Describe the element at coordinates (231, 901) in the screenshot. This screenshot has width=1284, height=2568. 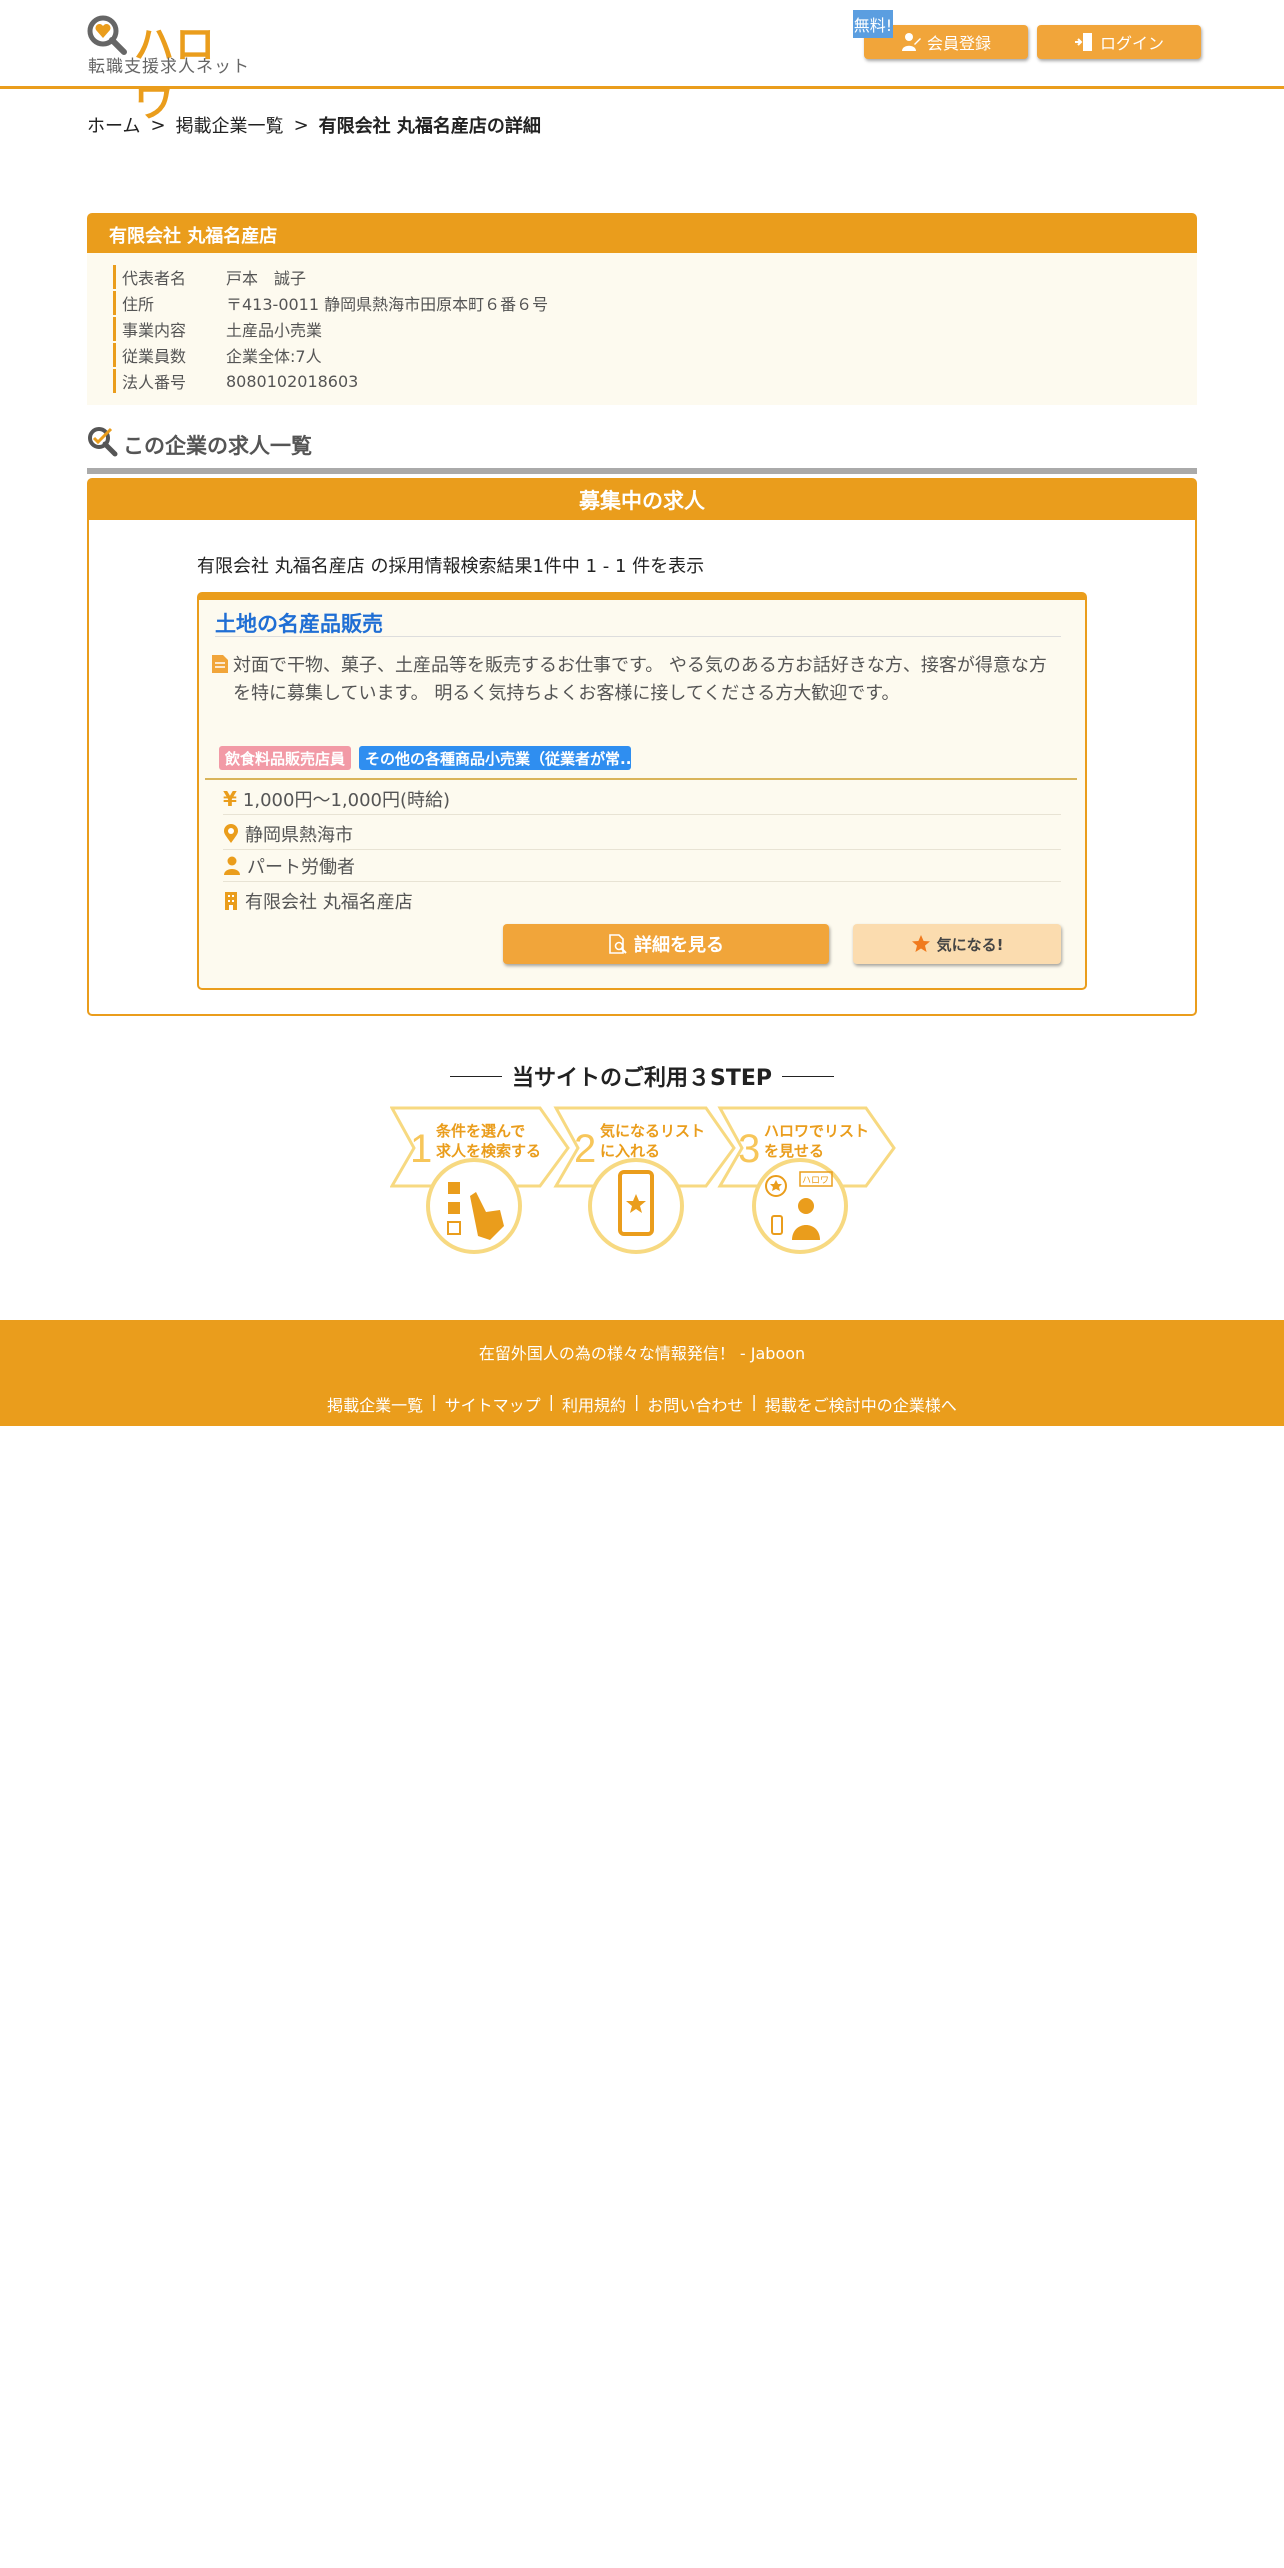
I see `building-icon` at that location.